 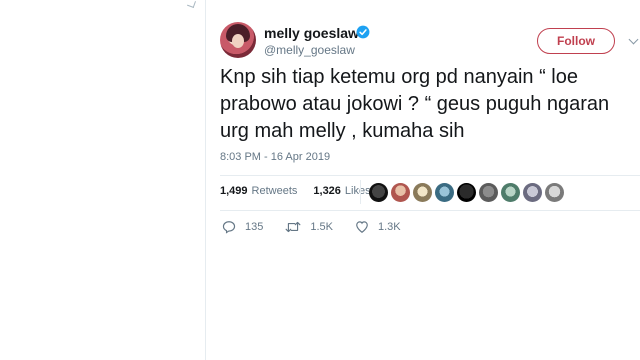 I want to click on like-action: 1.3K, so click(x=378, y=227).